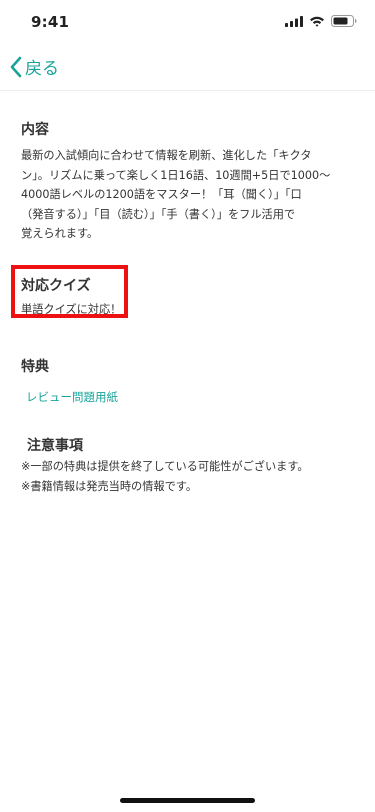  I want to click on wifi-icon, so click(317, 21).